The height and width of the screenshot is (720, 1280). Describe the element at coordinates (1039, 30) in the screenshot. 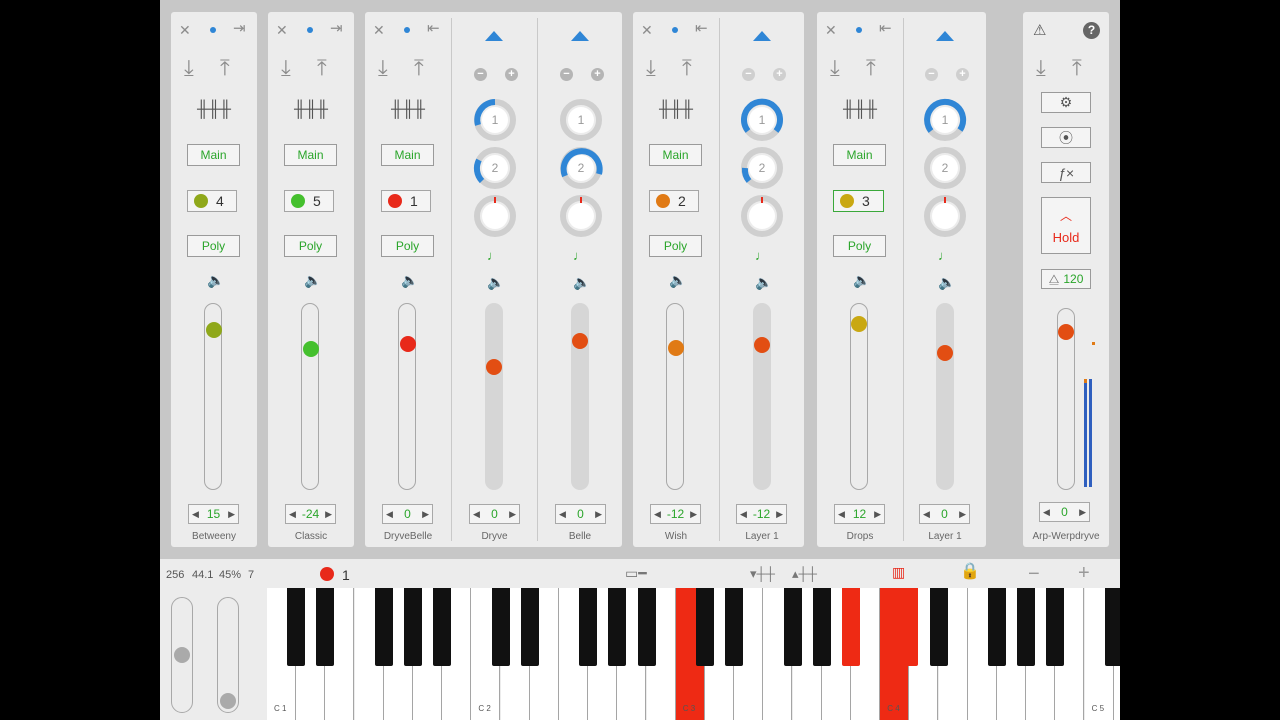

I see `warning-icon: ⚠` at that location.